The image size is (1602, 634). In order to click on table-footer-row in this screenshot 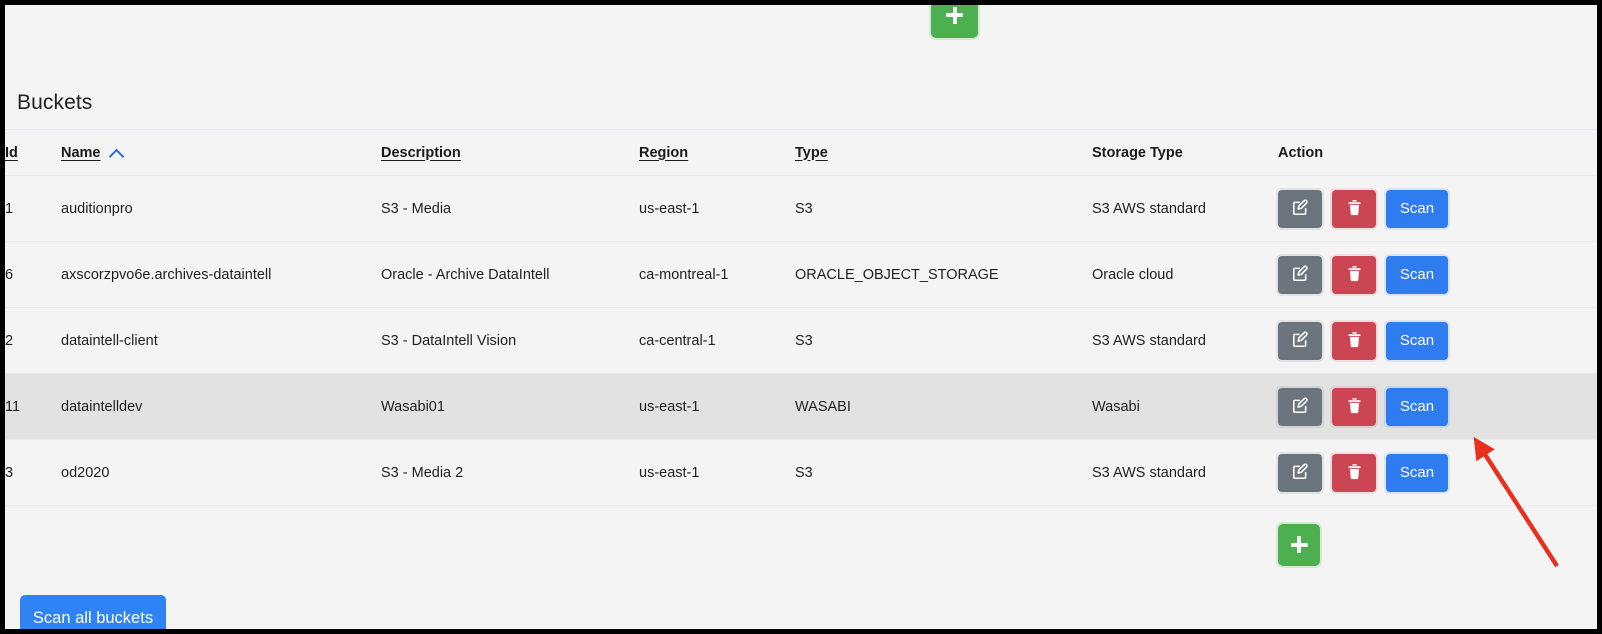, I will do `click(801, 544)`.